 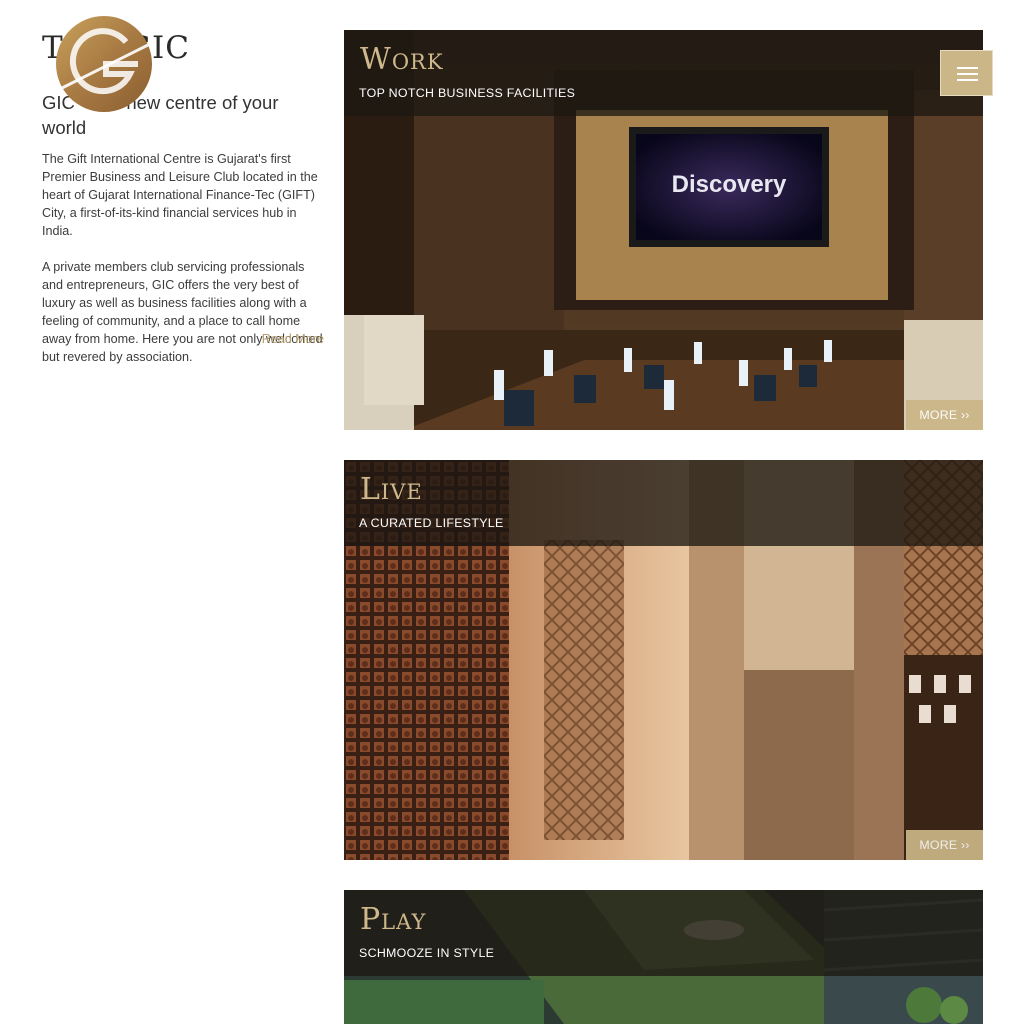 What do you see at coordinates (393, 919) in the screenshot?
I see `play-card-title: Play` at bounding box center [393, 919].